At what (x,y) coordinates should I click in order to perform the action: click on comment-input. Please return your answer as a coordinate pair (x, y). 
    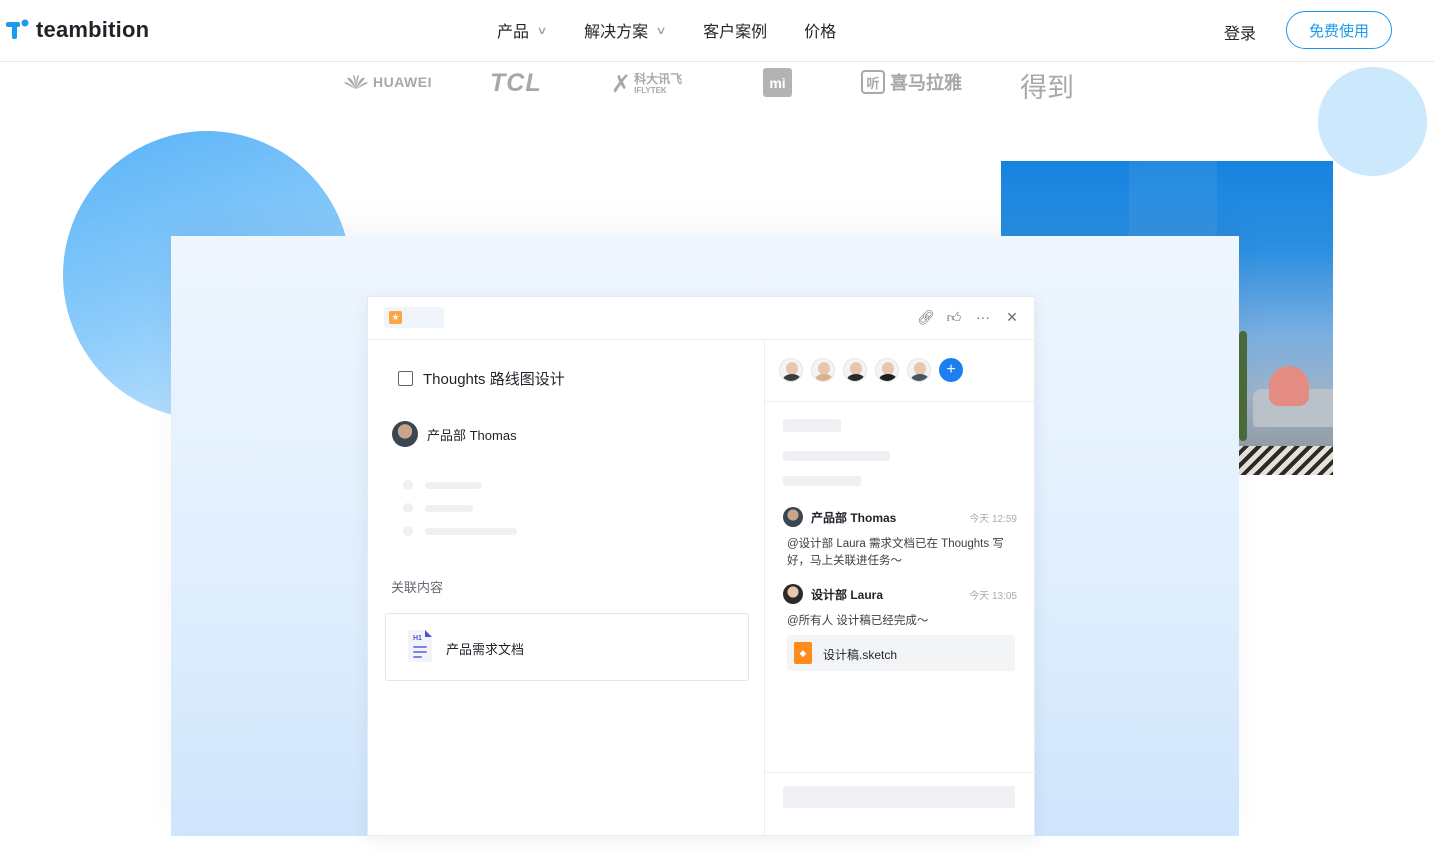
    Looking at the image, I should click on (899, 797).